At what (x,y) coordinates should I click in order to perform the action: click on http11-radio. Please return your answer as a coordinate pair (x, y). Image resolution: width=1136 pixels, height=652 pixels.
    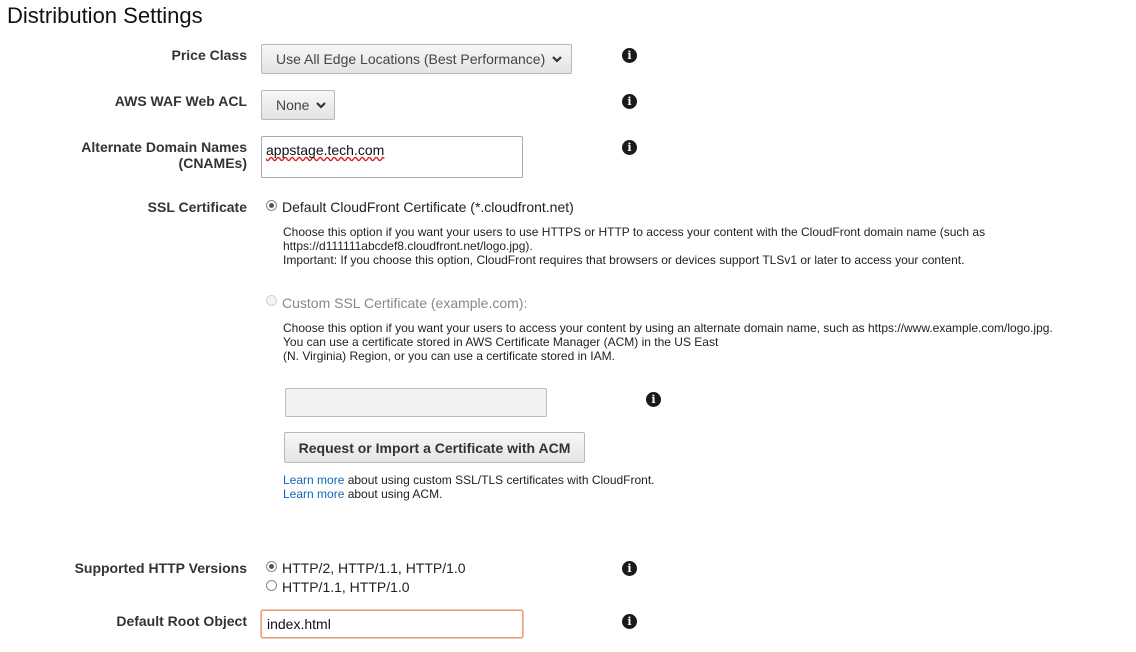
    Looking at the image, I should click on (271, 585).